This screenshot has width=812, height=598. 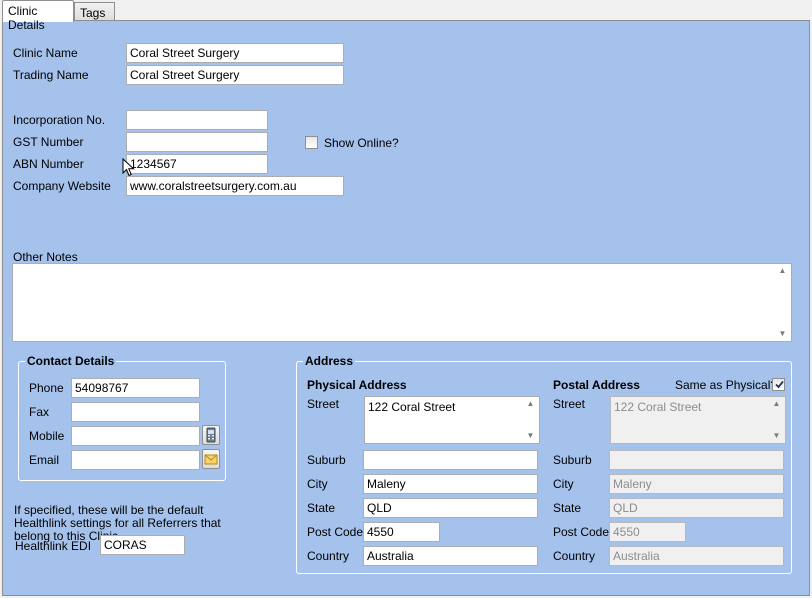 I want to click on postal-state-label: State, so click(x=567, y=508).